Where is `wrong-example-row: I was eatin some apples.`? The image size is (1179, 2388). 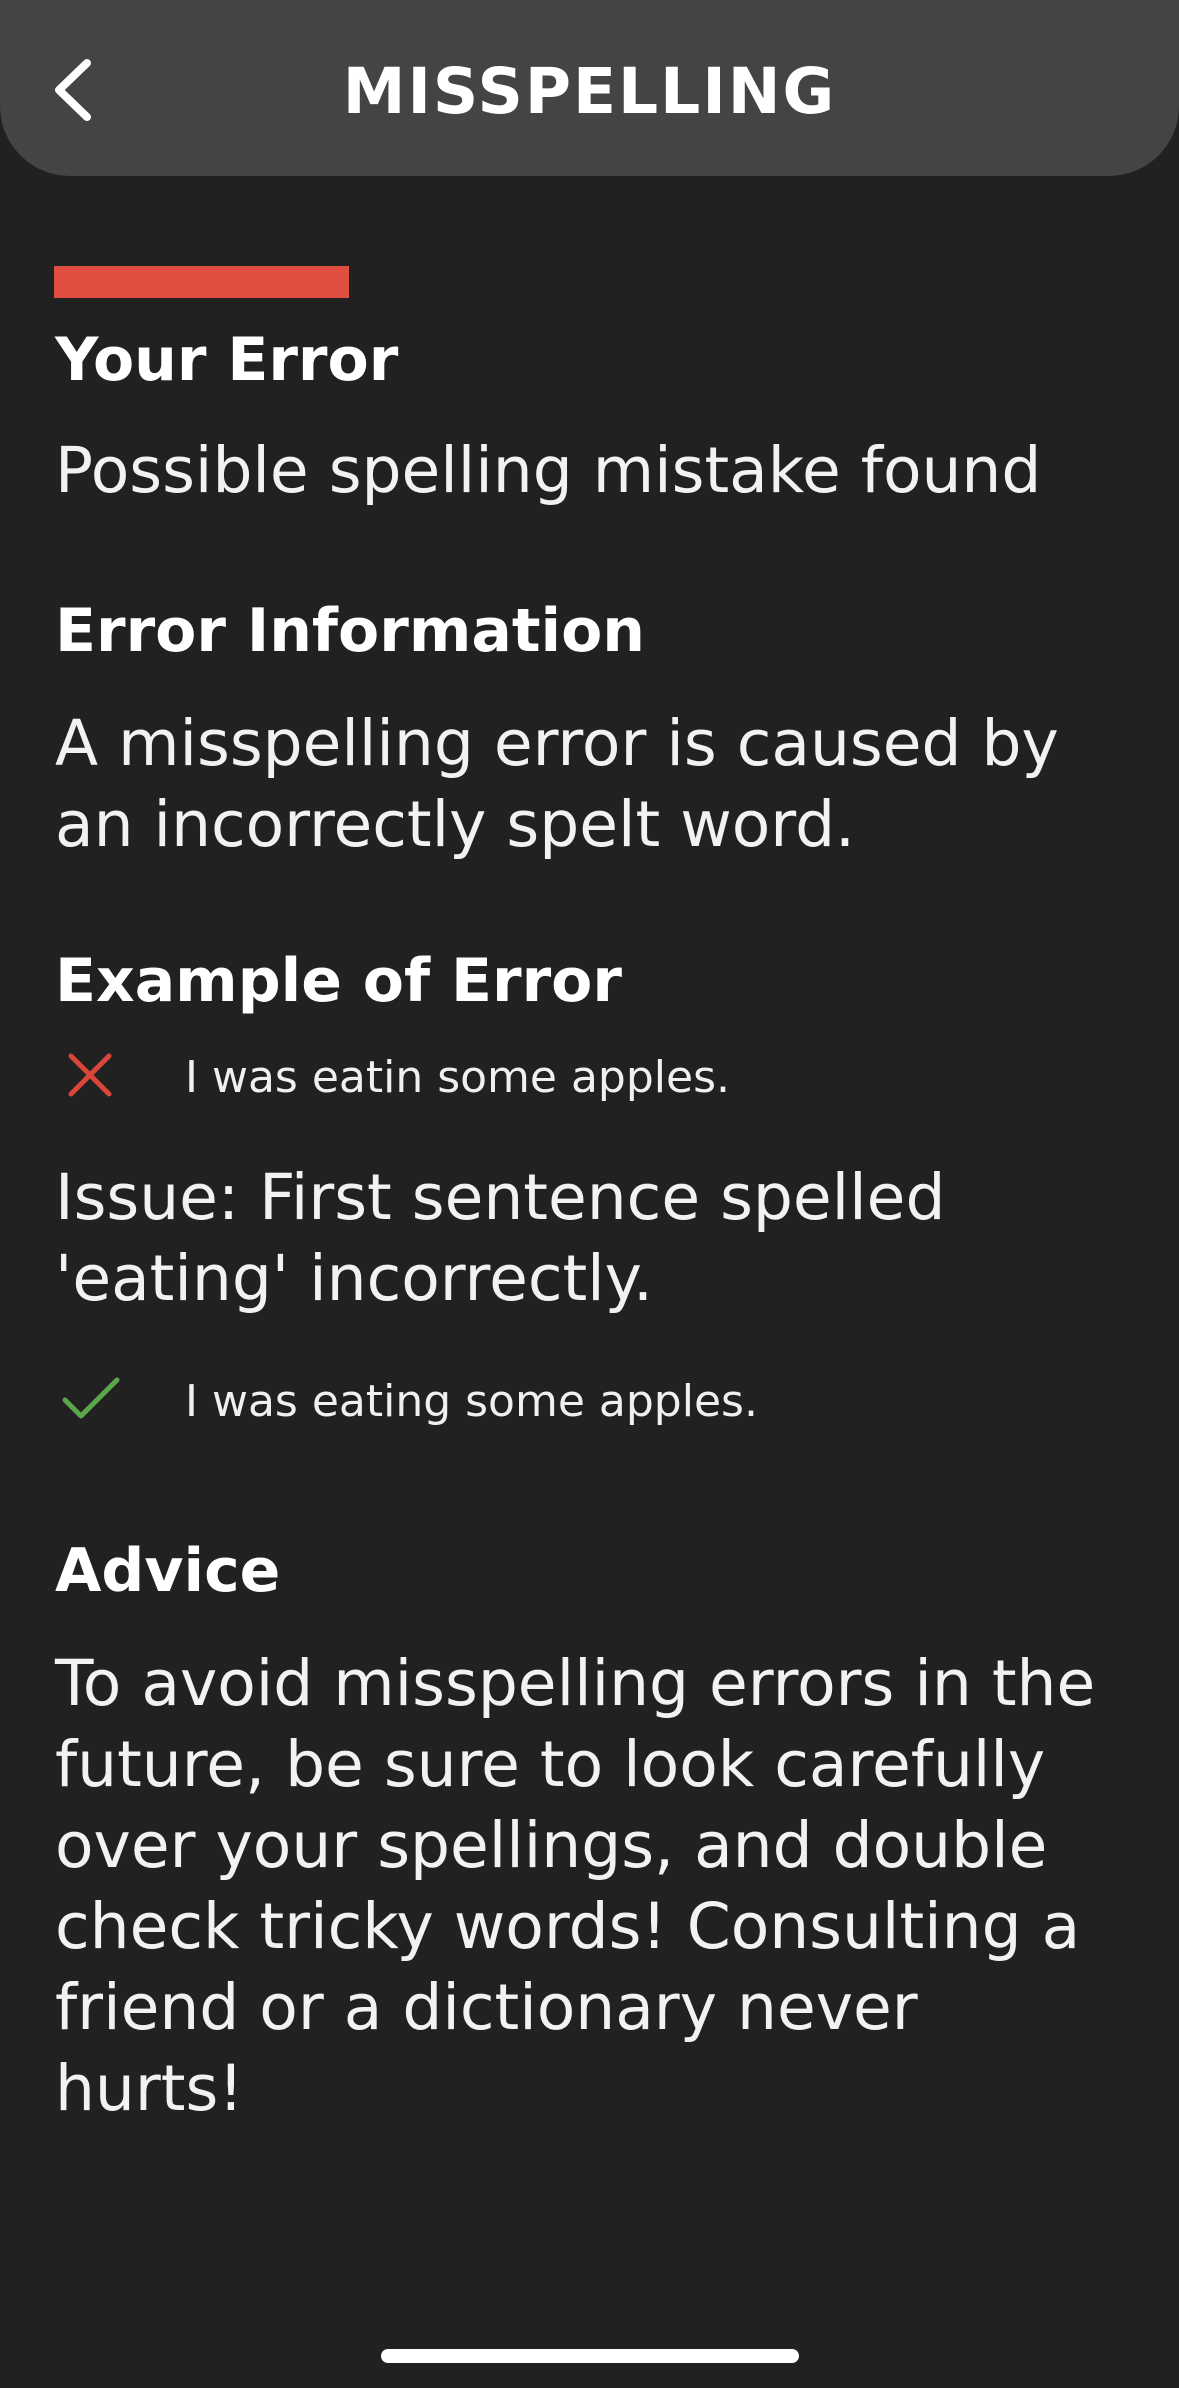 wrong-example-row: I was eatin some apples. is located at coordinates (585, 1077).